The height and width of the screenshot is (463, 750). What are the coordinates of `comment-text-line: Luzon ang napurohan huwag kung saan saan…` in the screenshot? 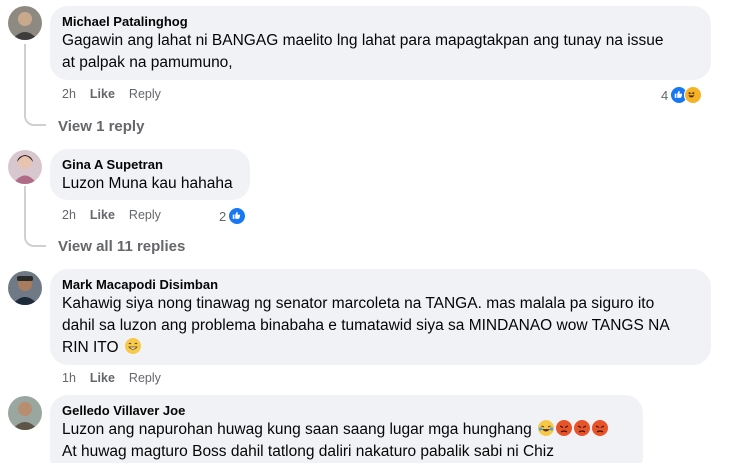 It's located at (346, 430).